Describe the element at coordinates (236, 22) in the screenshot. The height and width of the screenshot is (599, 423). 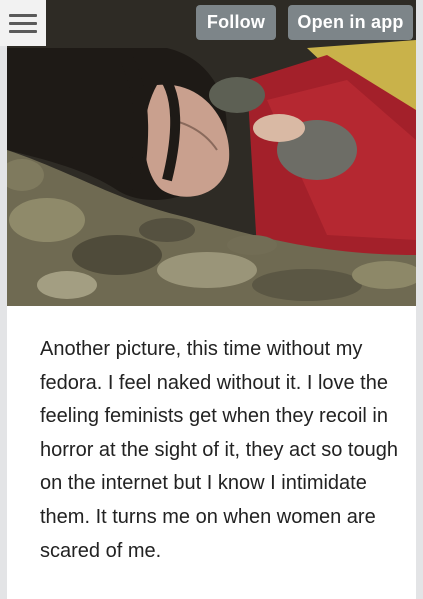
I see `follow-button: Follow` at that location.